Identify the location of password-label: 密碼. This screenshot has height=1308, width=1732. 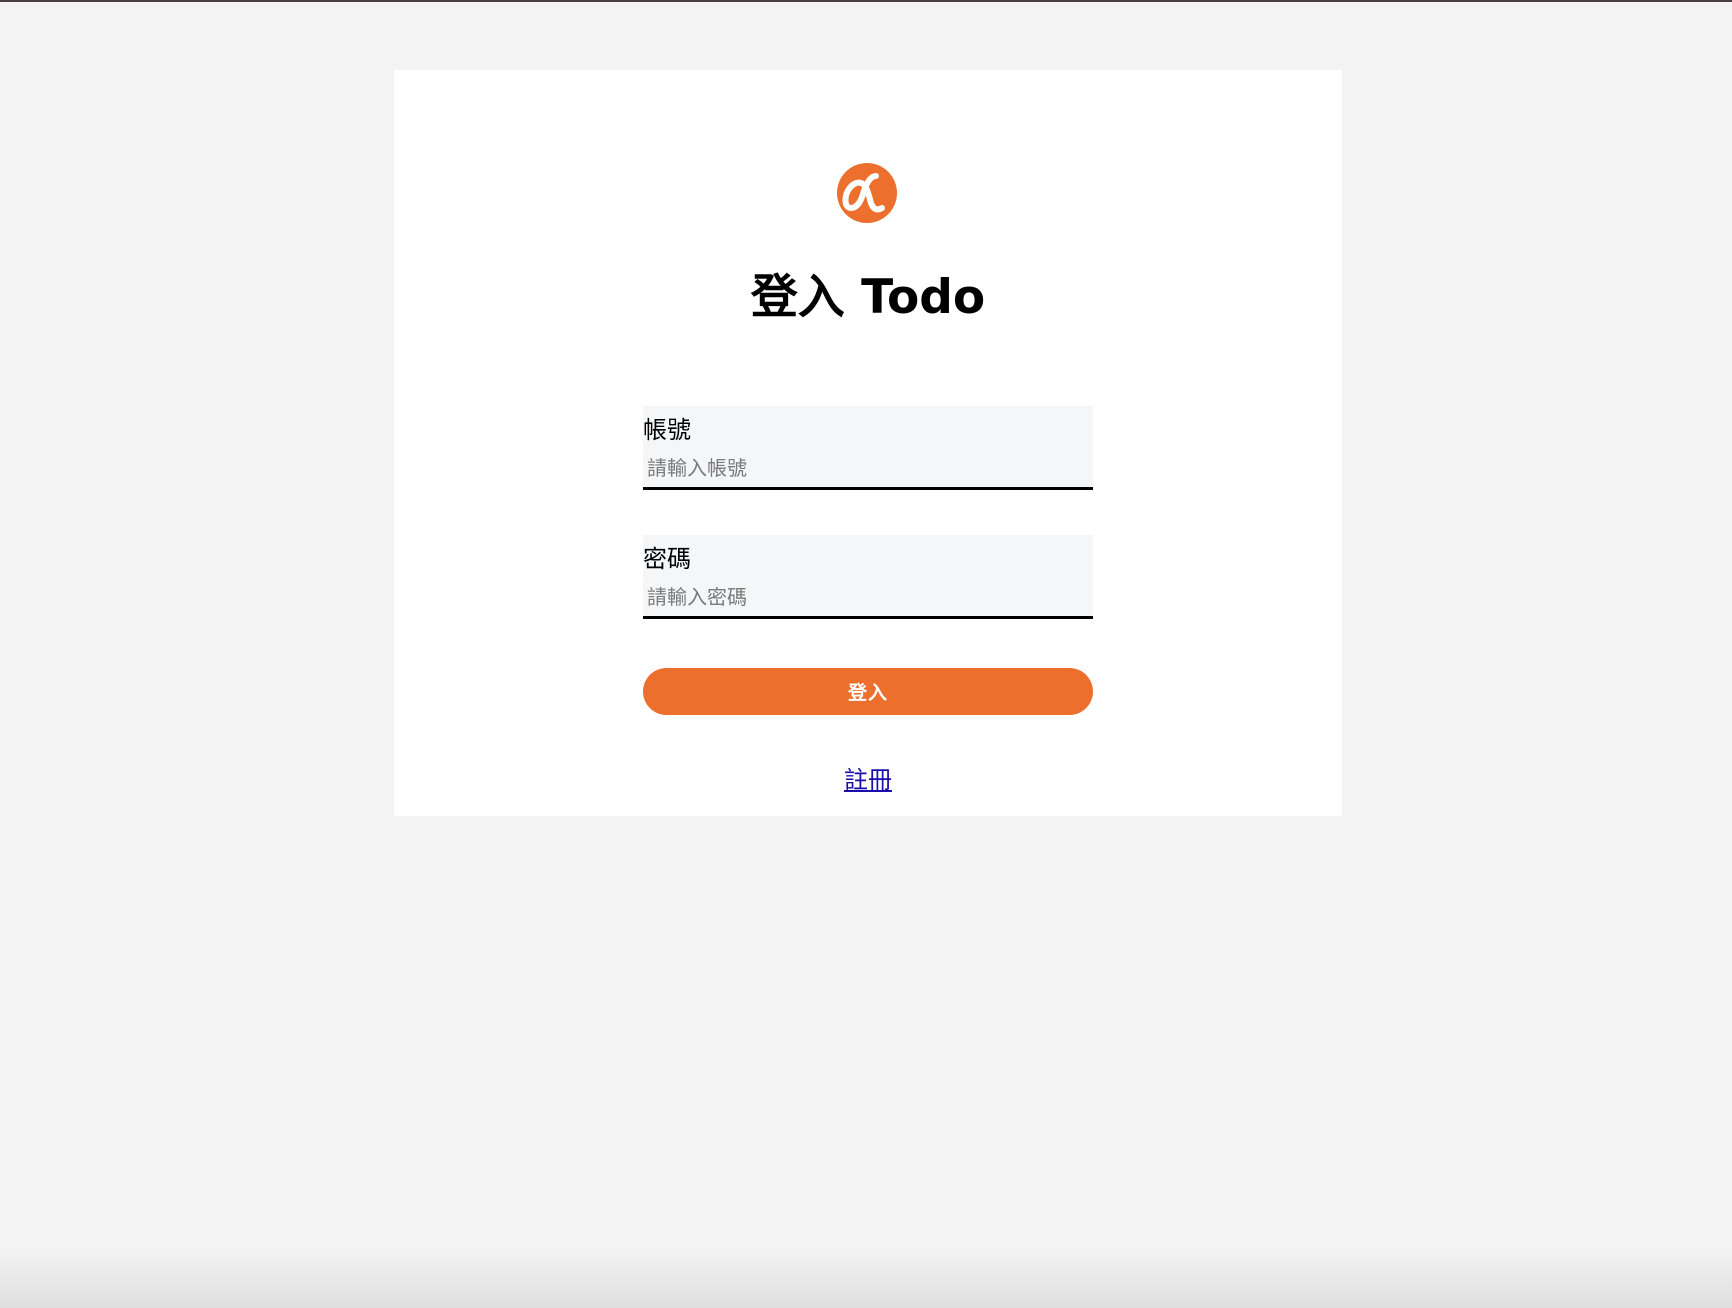
(667, 559).